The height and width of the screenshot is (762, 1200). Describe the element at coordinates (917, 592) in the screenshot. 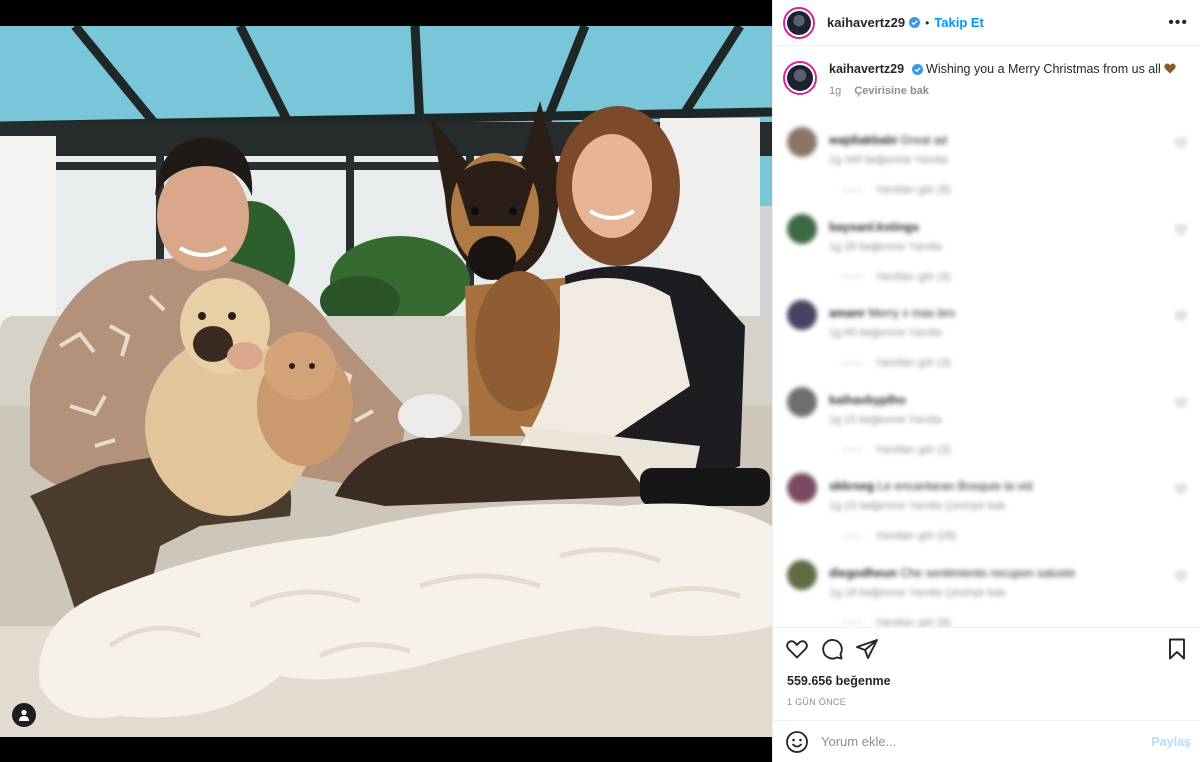

I see `comment-meta: 1g 18 beğenme Yanıtla Çeviriye bak` at that location.